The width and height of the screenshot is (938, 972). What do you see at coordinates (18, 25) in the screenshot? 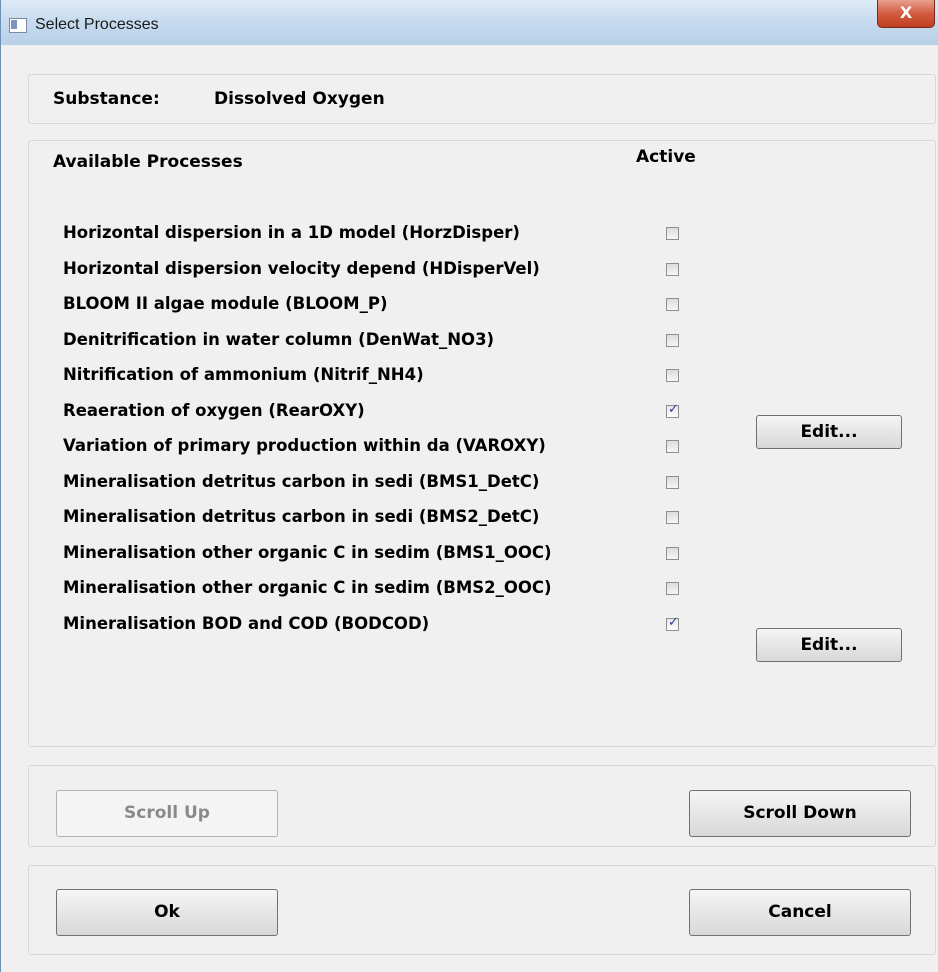
I see `window-icon` at bounding box center [18, 25].